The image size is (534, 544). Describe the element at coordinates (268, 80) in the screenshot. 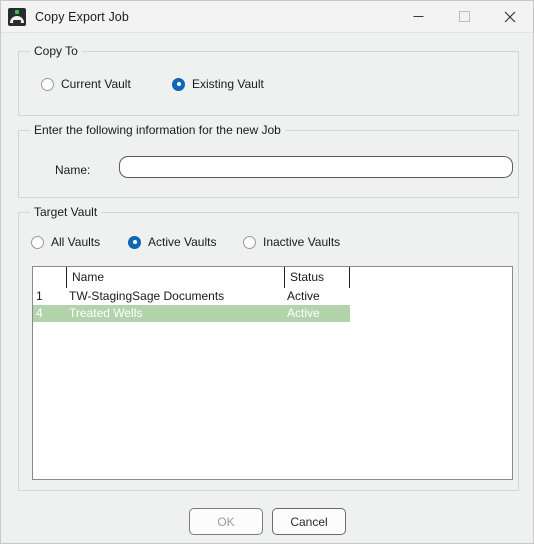

I see `copy-to-group: Copy To Current Vault Existing Vault` at that location.